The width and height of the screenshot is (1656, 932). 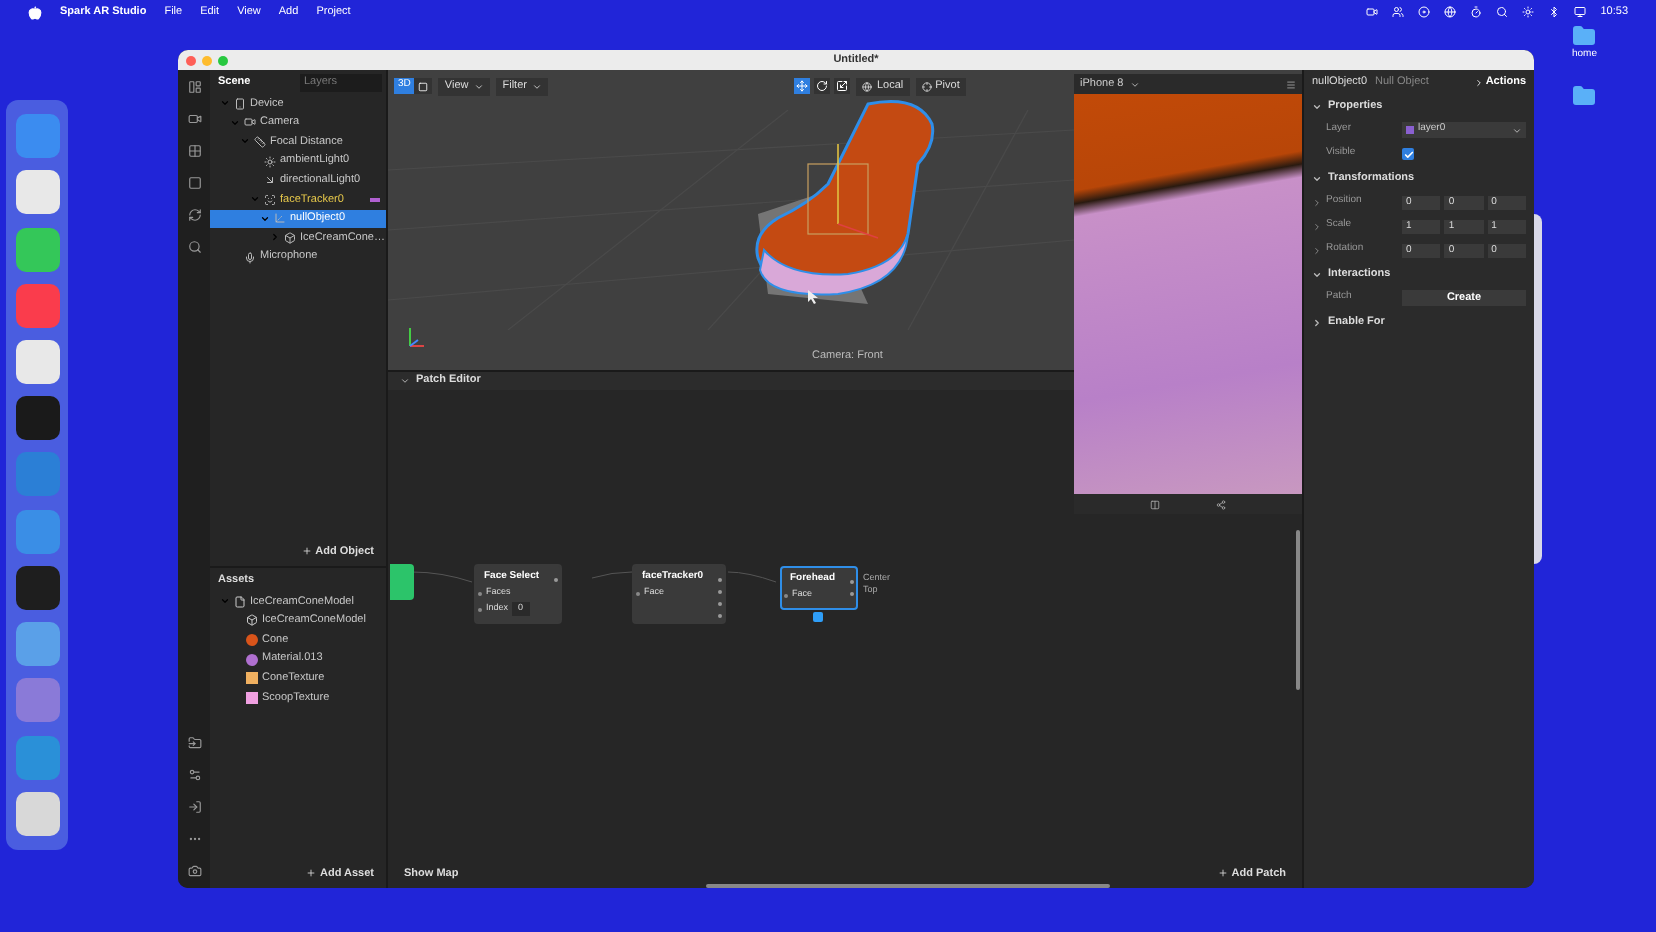 I want to click on disc-icon, so click(x=1424, y=12).